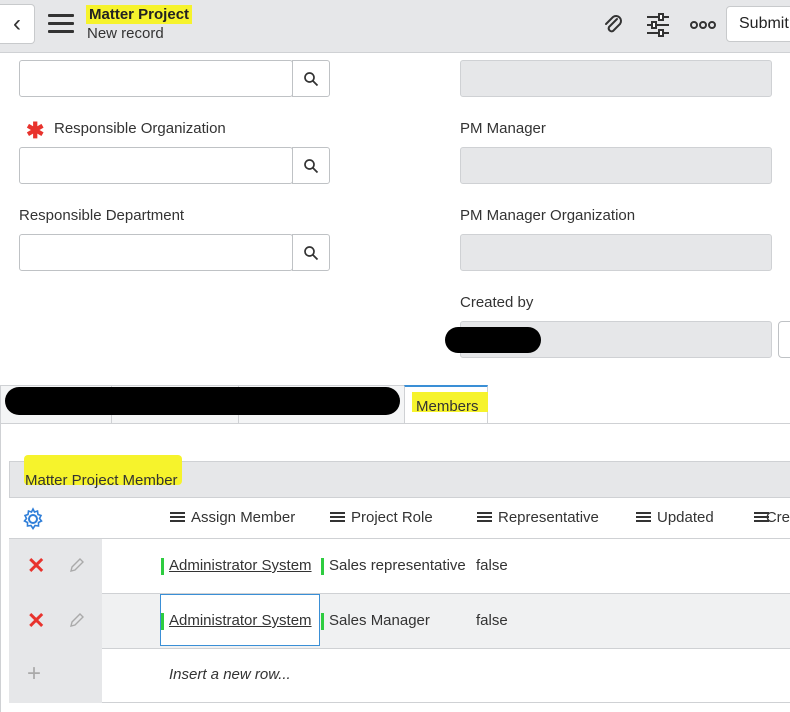 This screenshot has height=712, width=790. I want to click on column-representative: Representative, so click(538, 517).